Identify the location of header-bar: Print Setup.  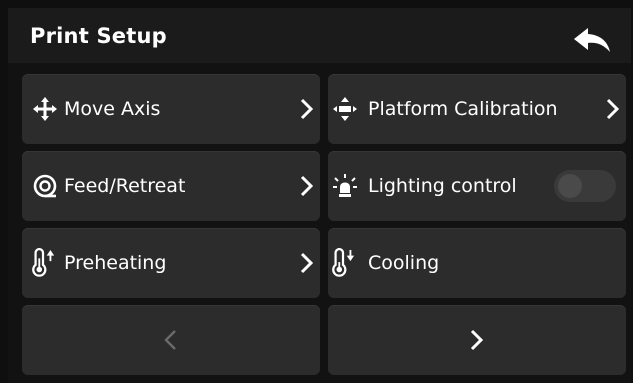
(319, 35).